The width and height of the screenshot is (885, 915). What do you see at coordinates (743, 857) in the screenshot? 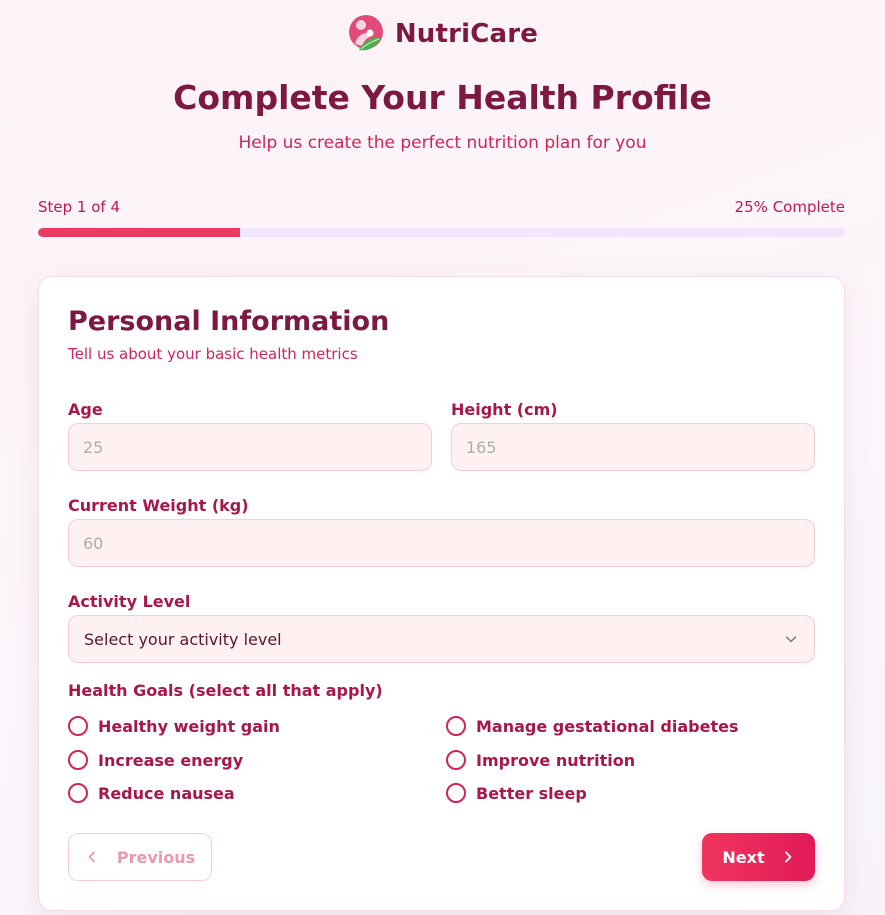
I see `next-button-label: Next` at bounding box center [743, 857].